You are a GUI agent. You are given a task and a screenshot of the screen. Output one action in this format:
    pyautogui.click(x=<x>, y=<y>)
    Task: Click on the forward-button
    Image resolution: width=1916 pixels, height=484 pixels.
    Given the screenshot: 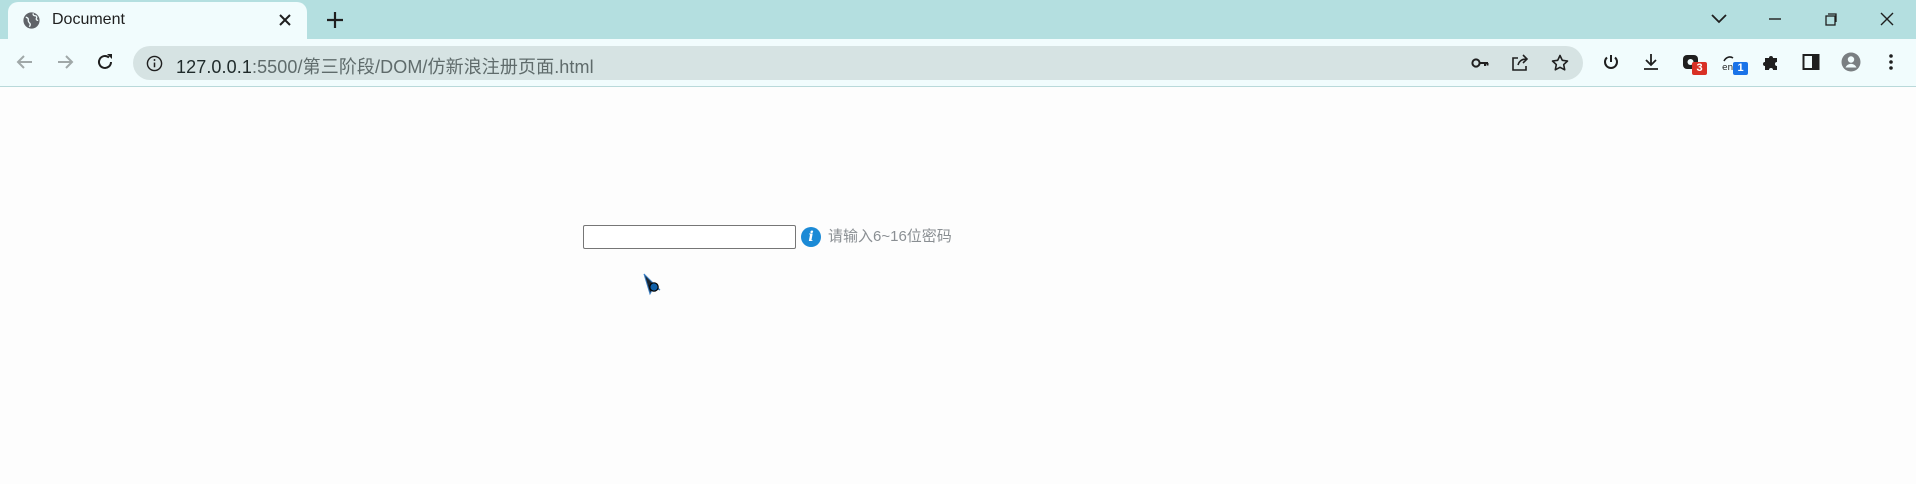 What is the action you would take?
    pyautogui.click(x=65, y=62)
    